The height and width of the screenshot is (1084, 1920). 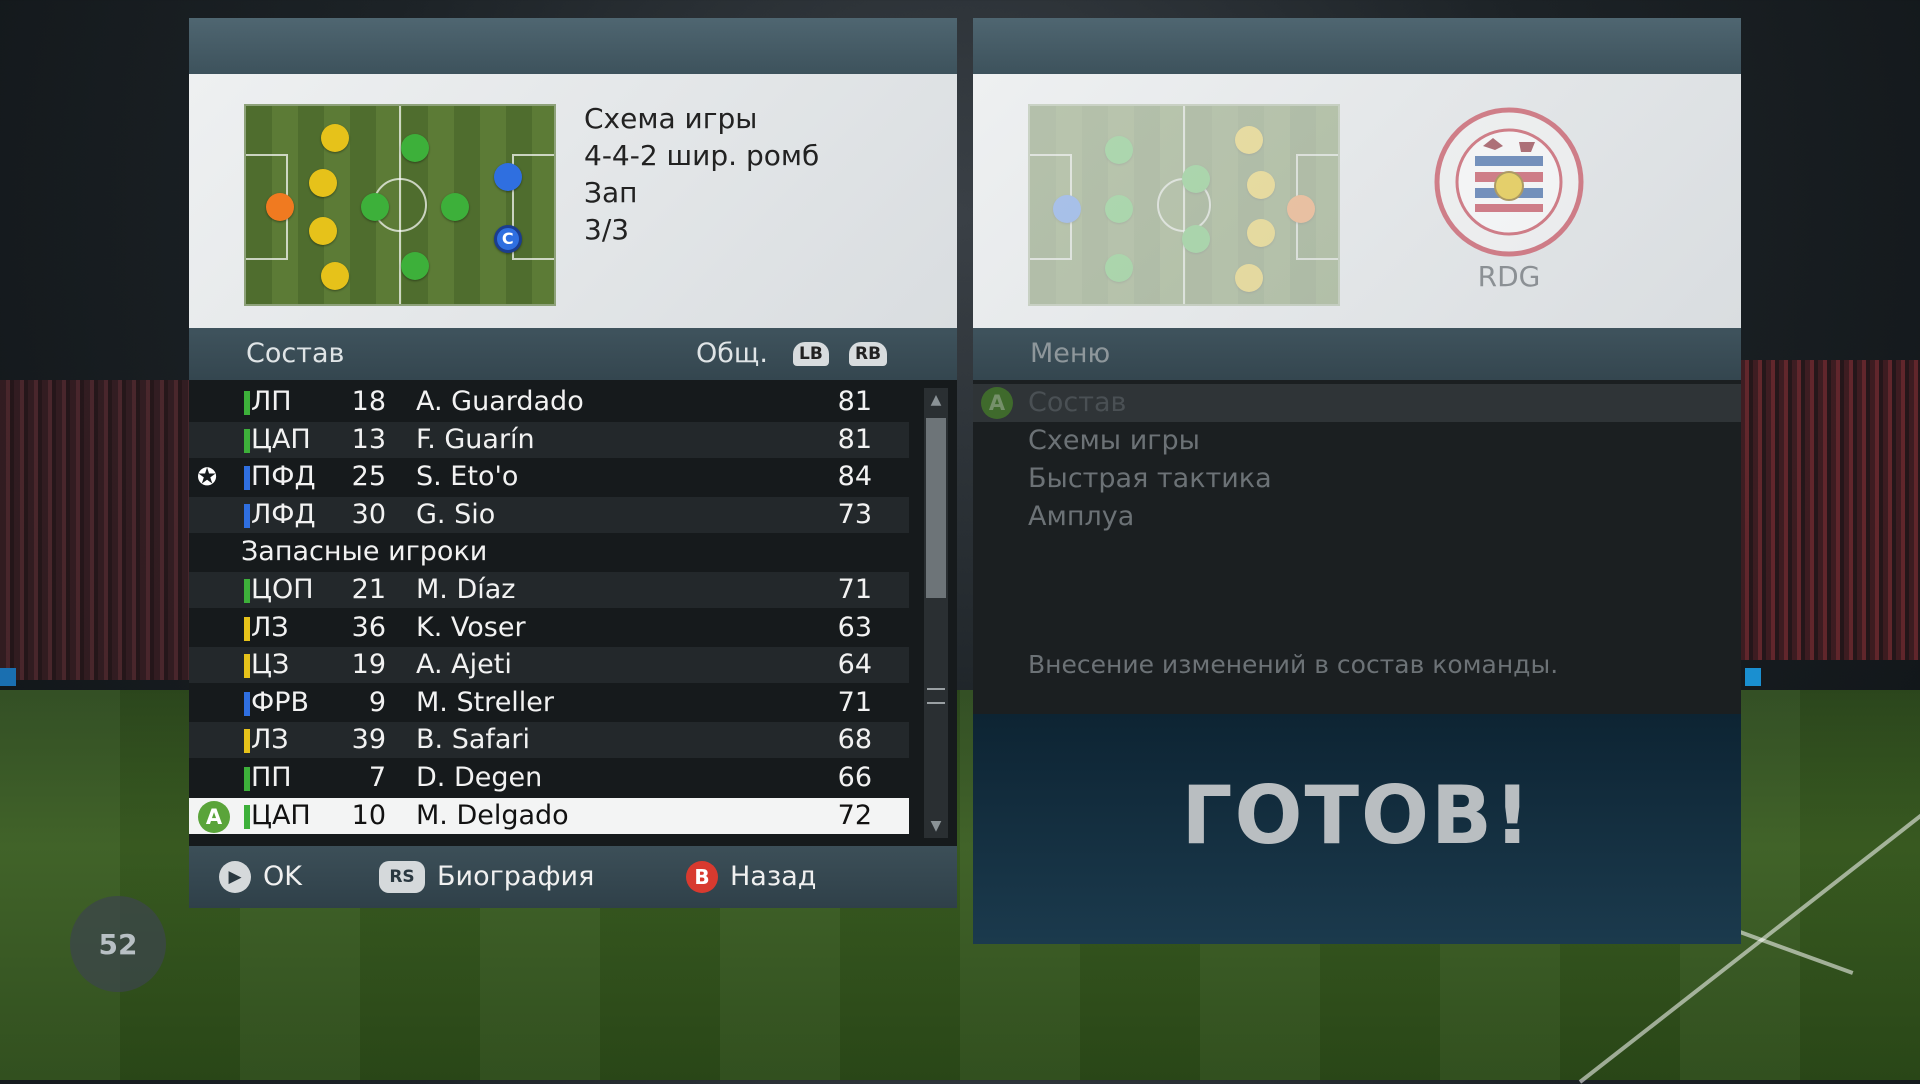 What do you see at coordinates (1357, 46) in the screenshot?
I see `panel-top-bar` at bounding box center [1357, 46].